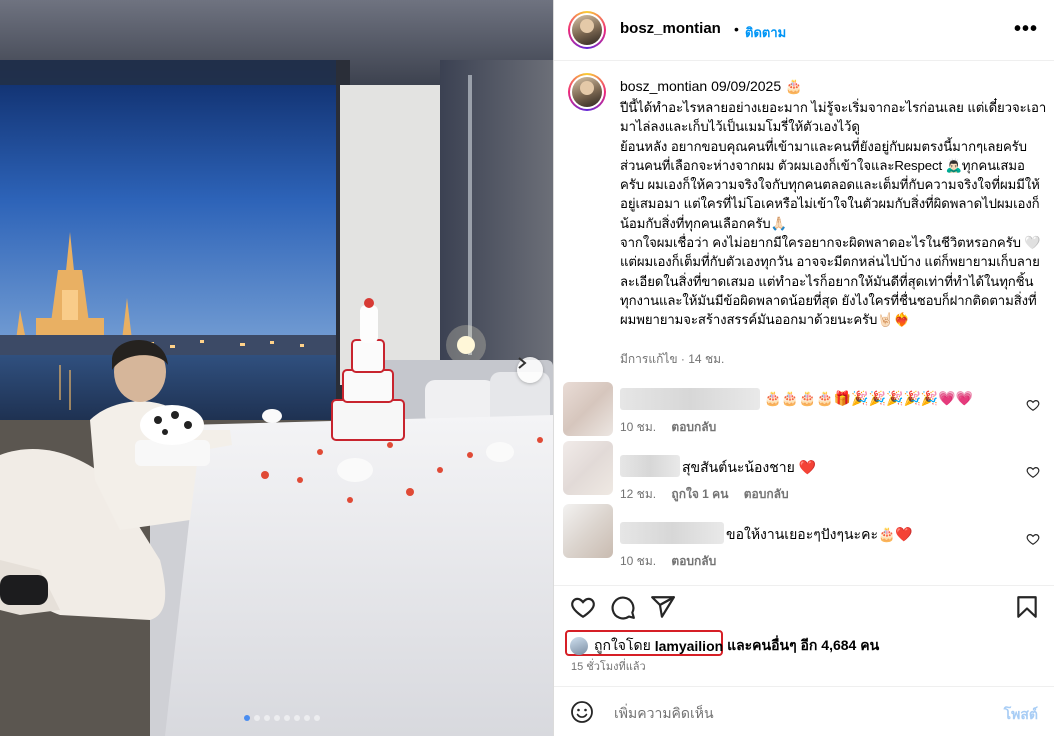  What do you see at coordinates (522, 363) in the screenshot?
I see `chevron-right-icon` at bounding box center [522, 363].